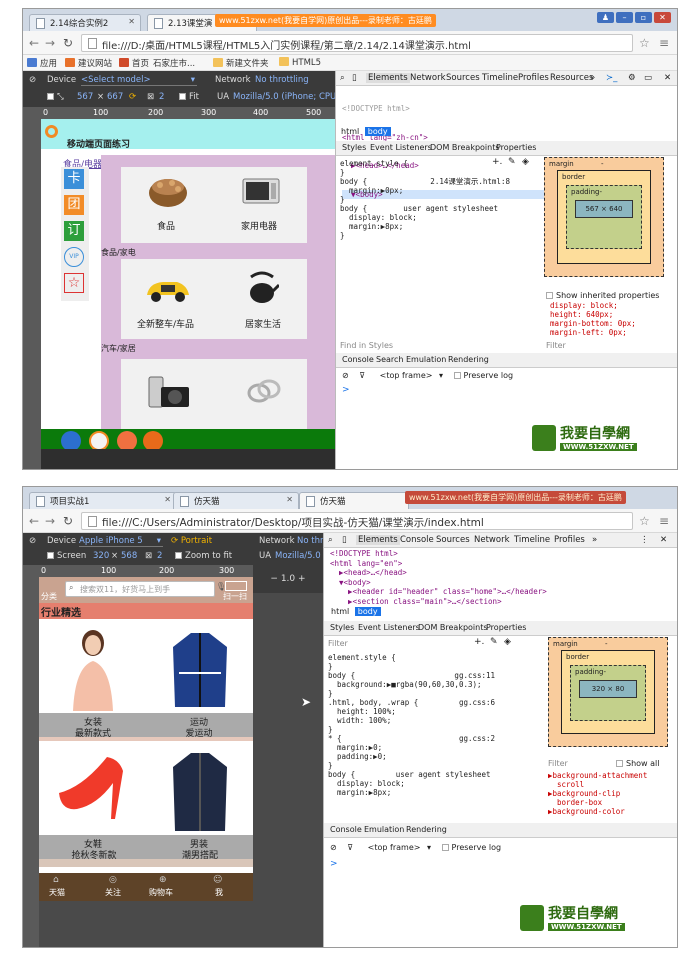 Image resolution: width=700 pixels, height=962 pixels. What do you see at coordinates (662, 17) in the screenshot?
I see `window-close-icon: ✕` at bounding box center [662, 17].